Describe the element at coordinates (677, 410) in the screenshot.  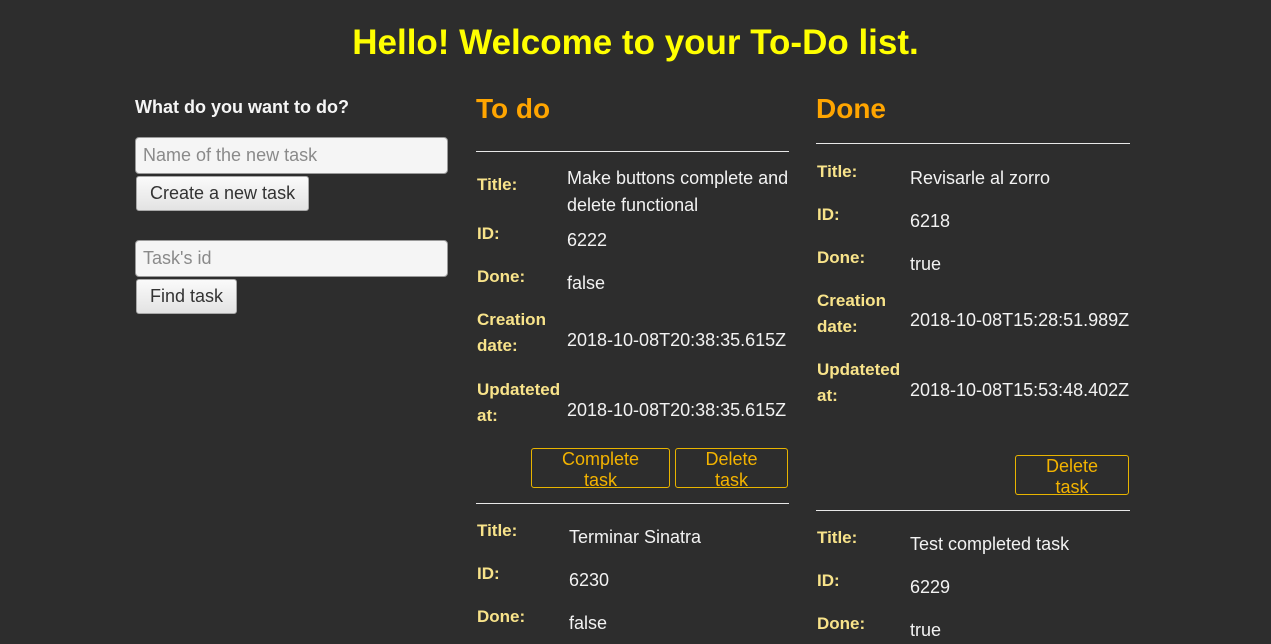
I see `task-updated-at: 2018-10-08T20:38:35.615Z` at that location.